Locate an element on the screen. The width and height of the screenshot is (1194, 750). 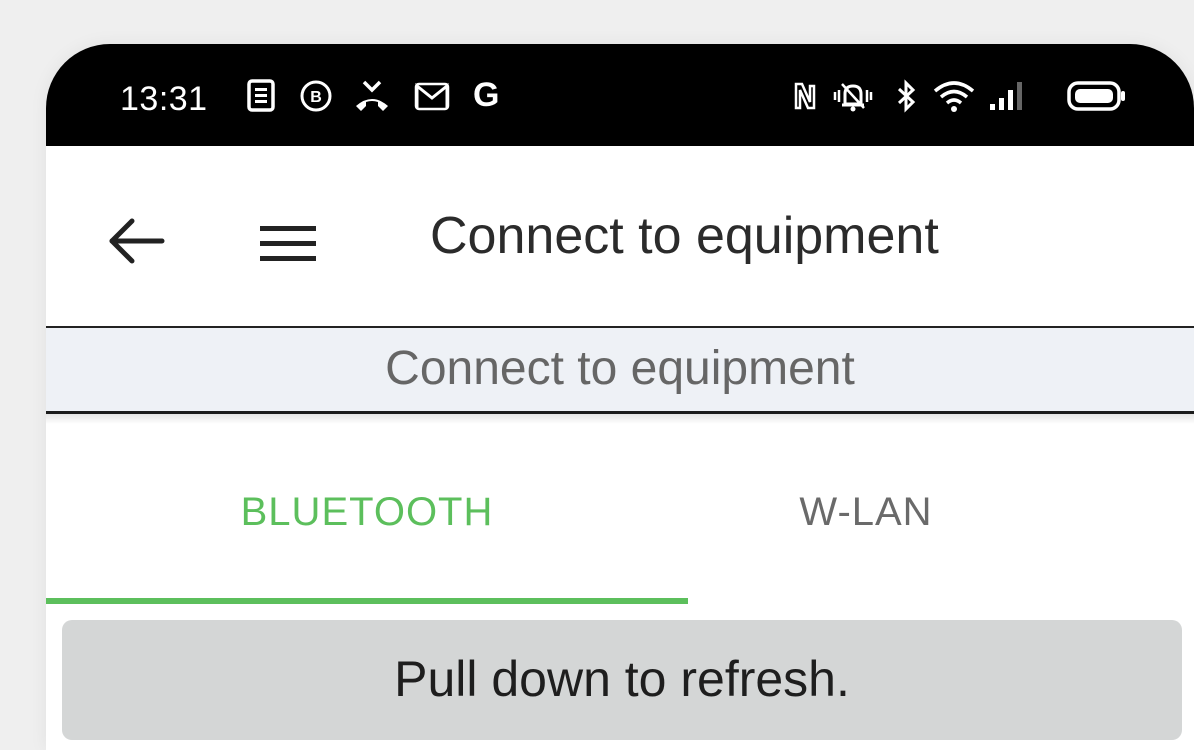
b-badge-icon: B is located at coordinates (316, 96).